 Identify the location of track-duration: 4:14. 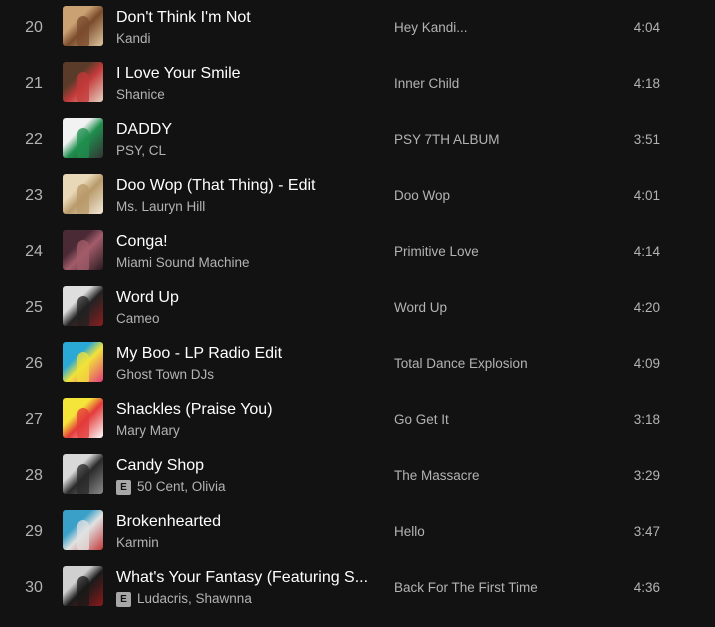
(646, 251).